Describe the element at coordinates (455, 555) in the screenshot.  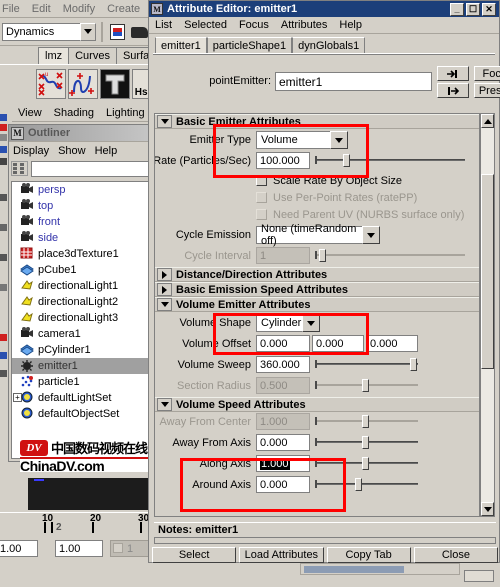
I see `close-button: Close` at that location.